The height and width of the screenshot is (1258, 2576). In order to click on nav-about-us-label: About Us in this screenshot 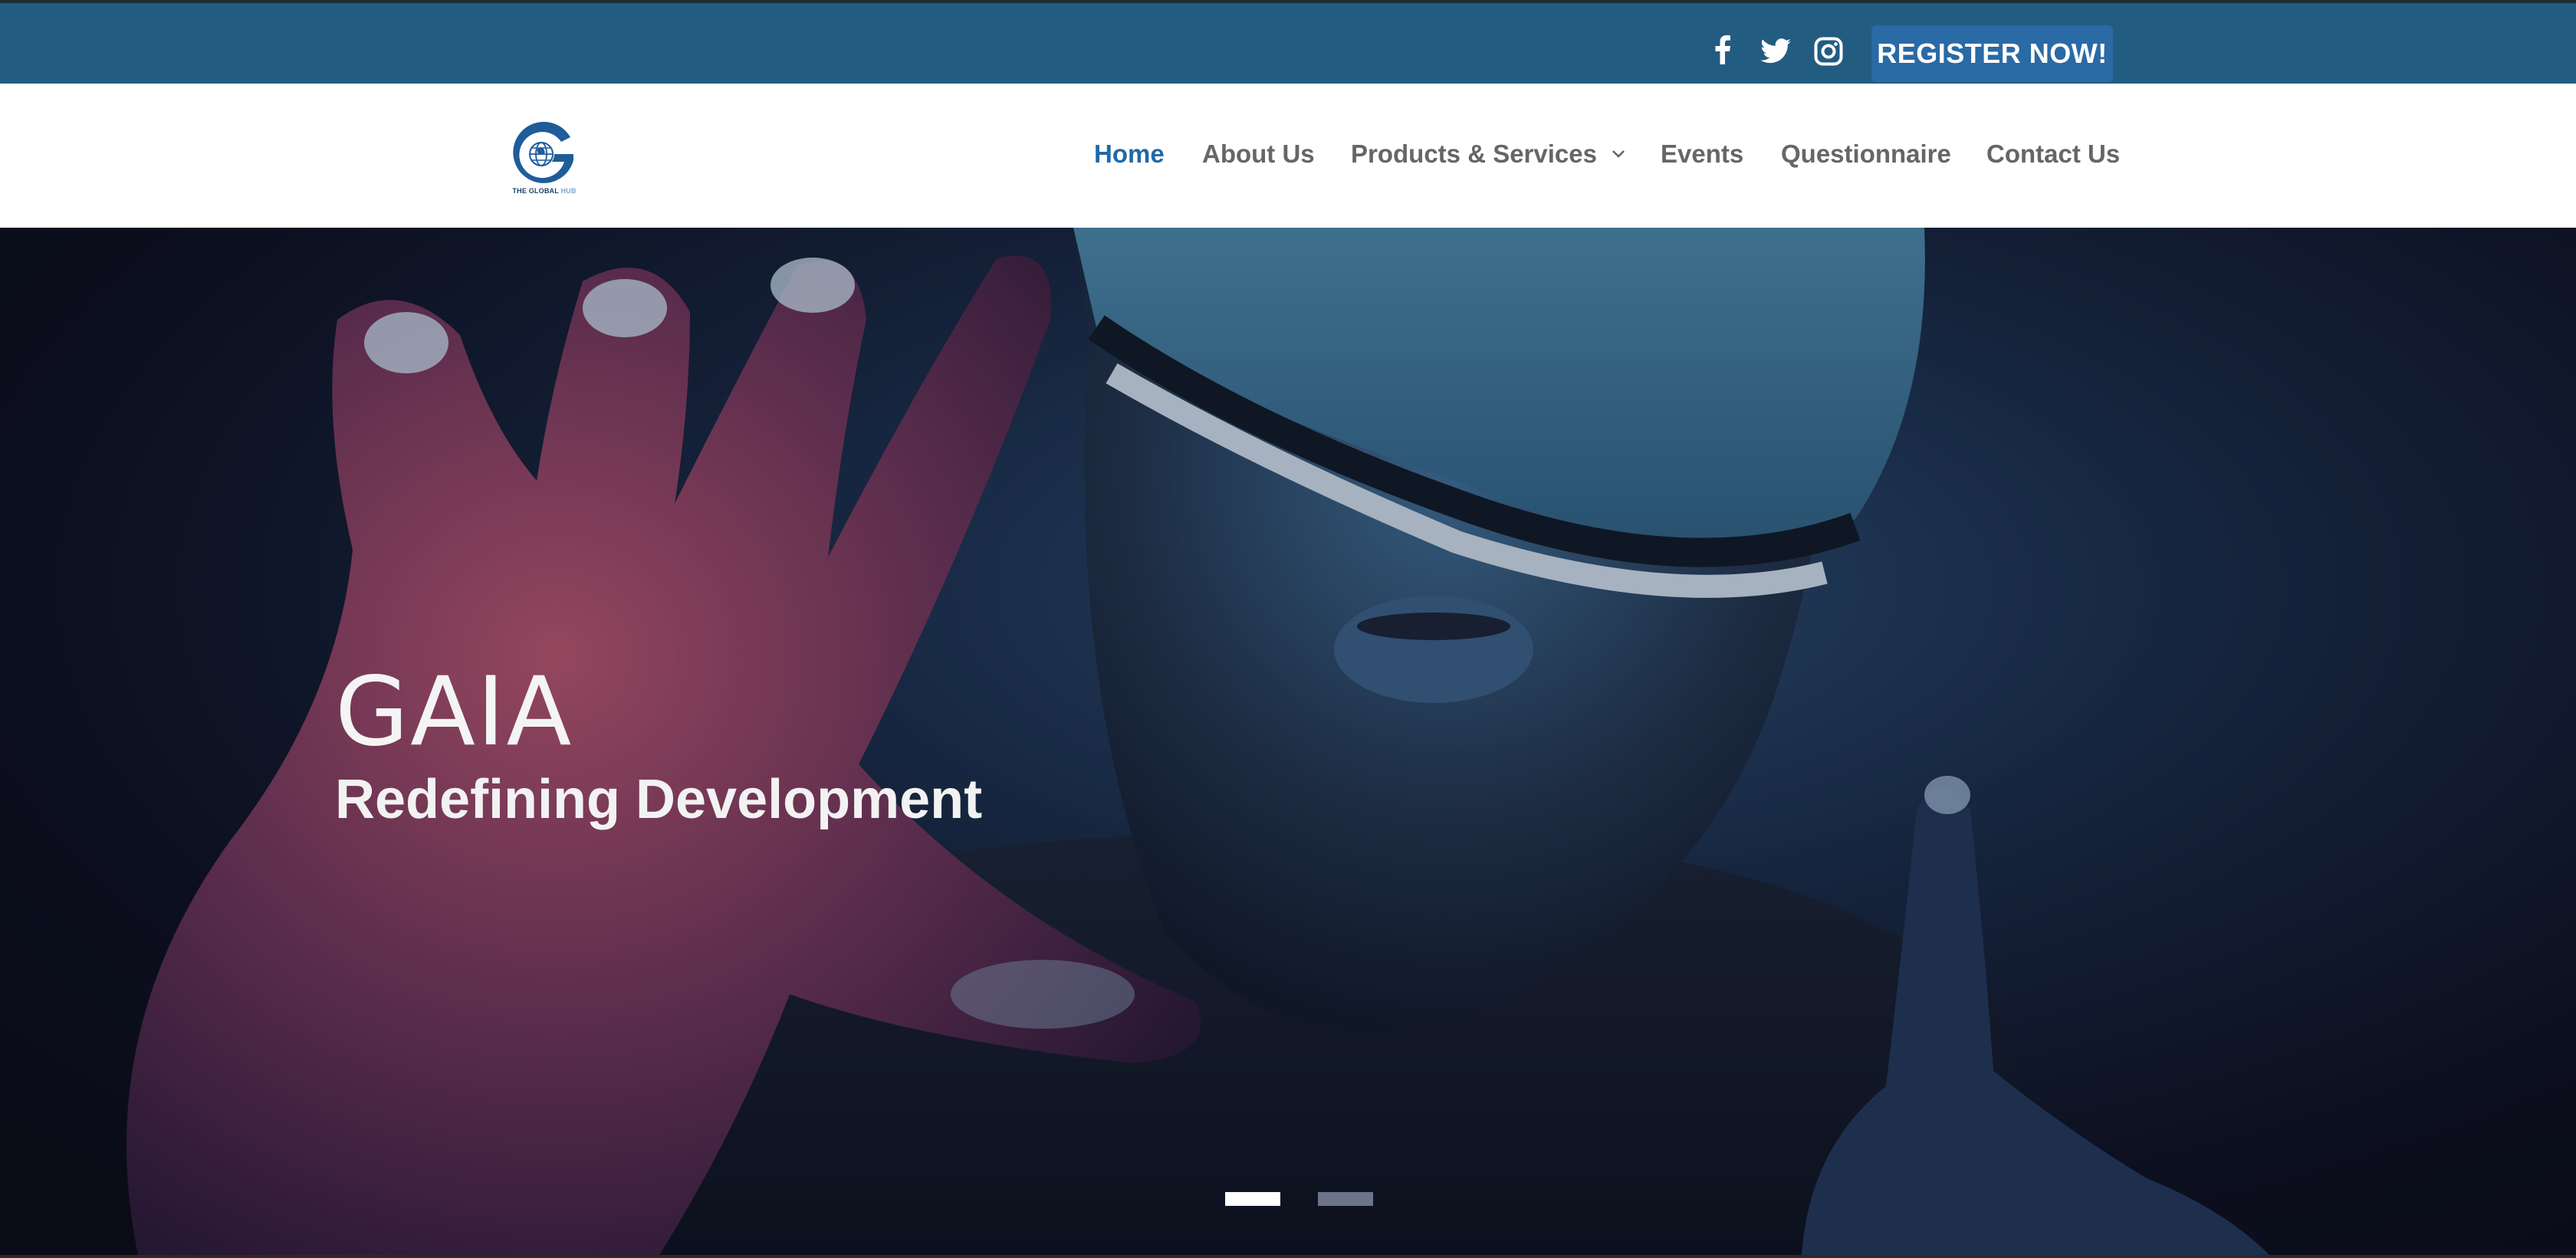, I will do `click(1258, 154)`.